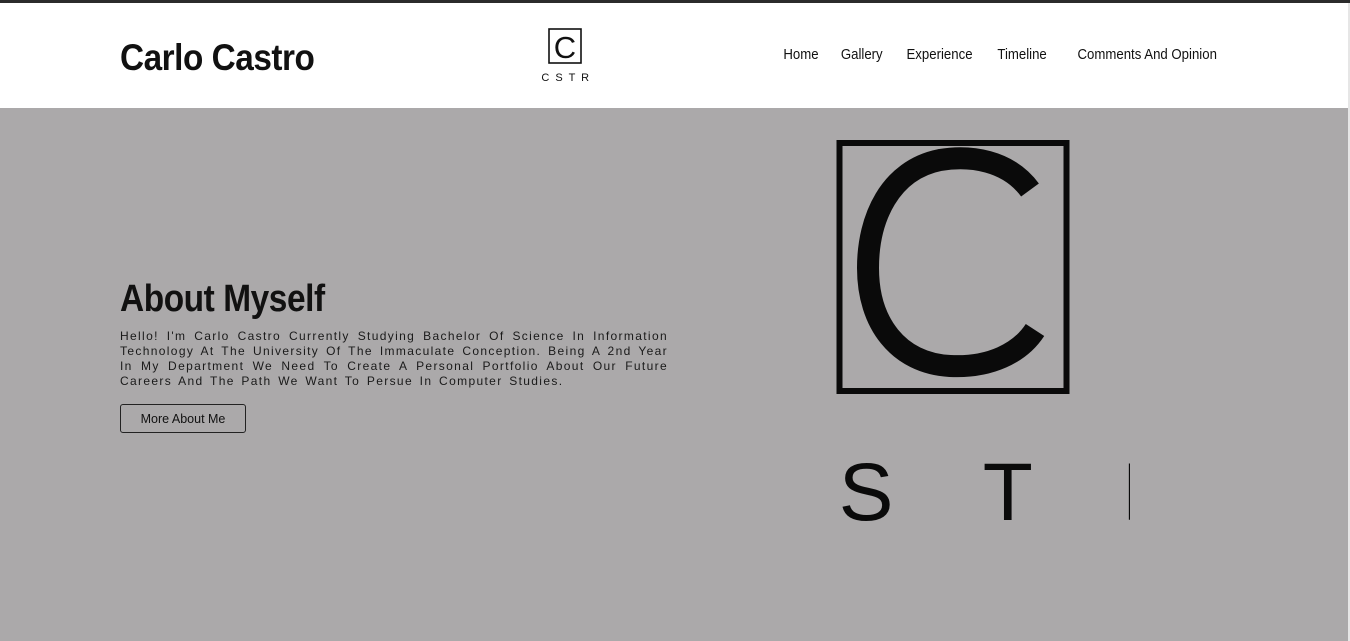 This screenshot has height=641, width=1350. What do you see at coordinates (862, 54) in the screenshot?
I see `nav-gallery: Gallery` at bounding box center [862, 54].